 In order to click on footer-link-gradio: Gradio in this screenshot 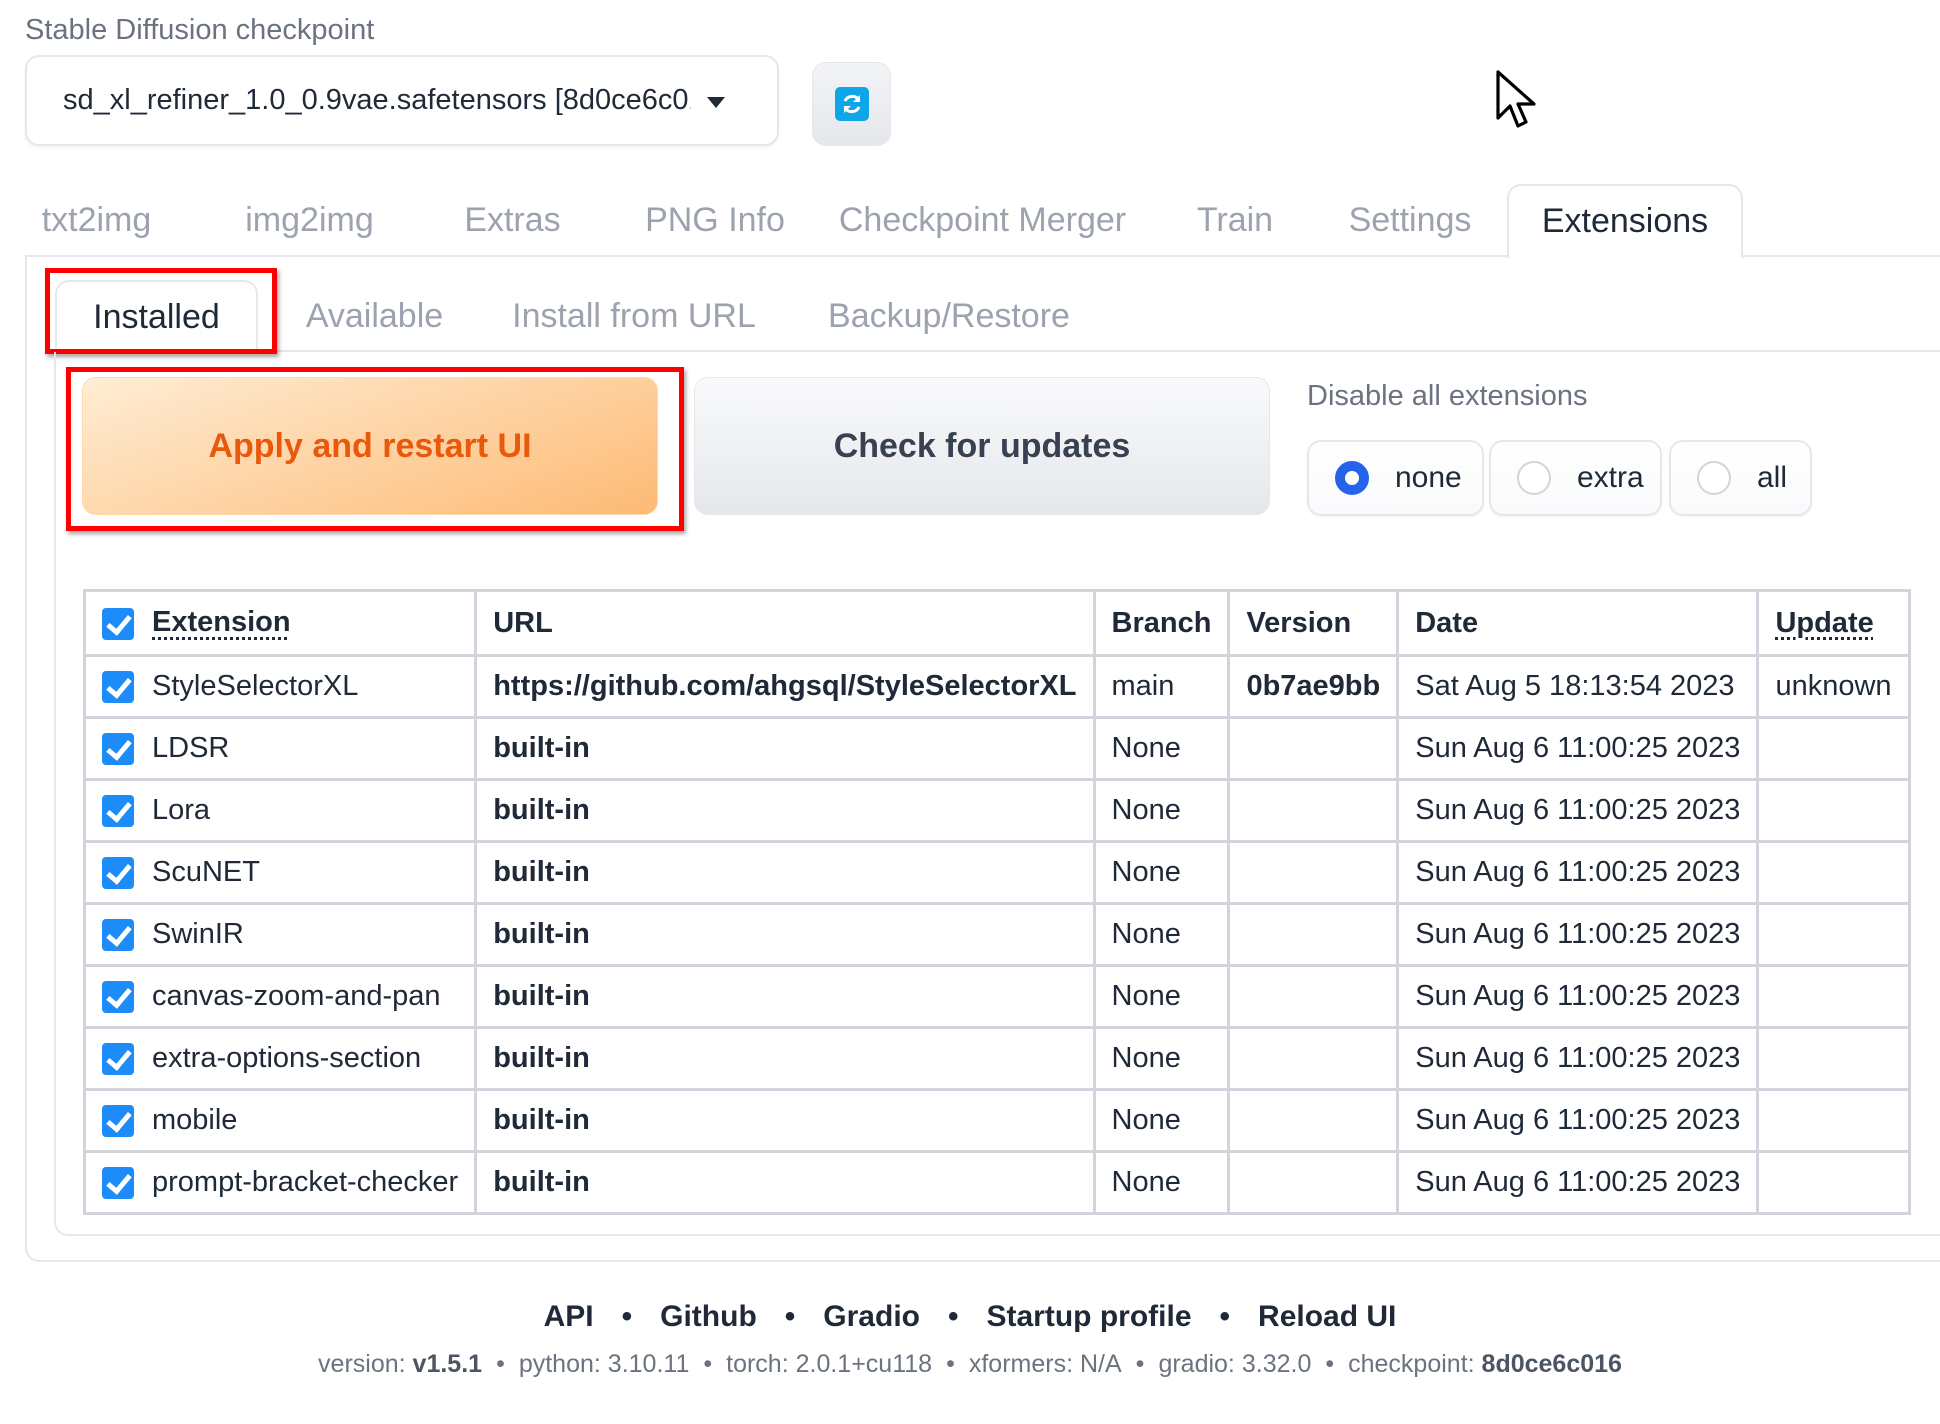, I will do `click(871, 1316)`.